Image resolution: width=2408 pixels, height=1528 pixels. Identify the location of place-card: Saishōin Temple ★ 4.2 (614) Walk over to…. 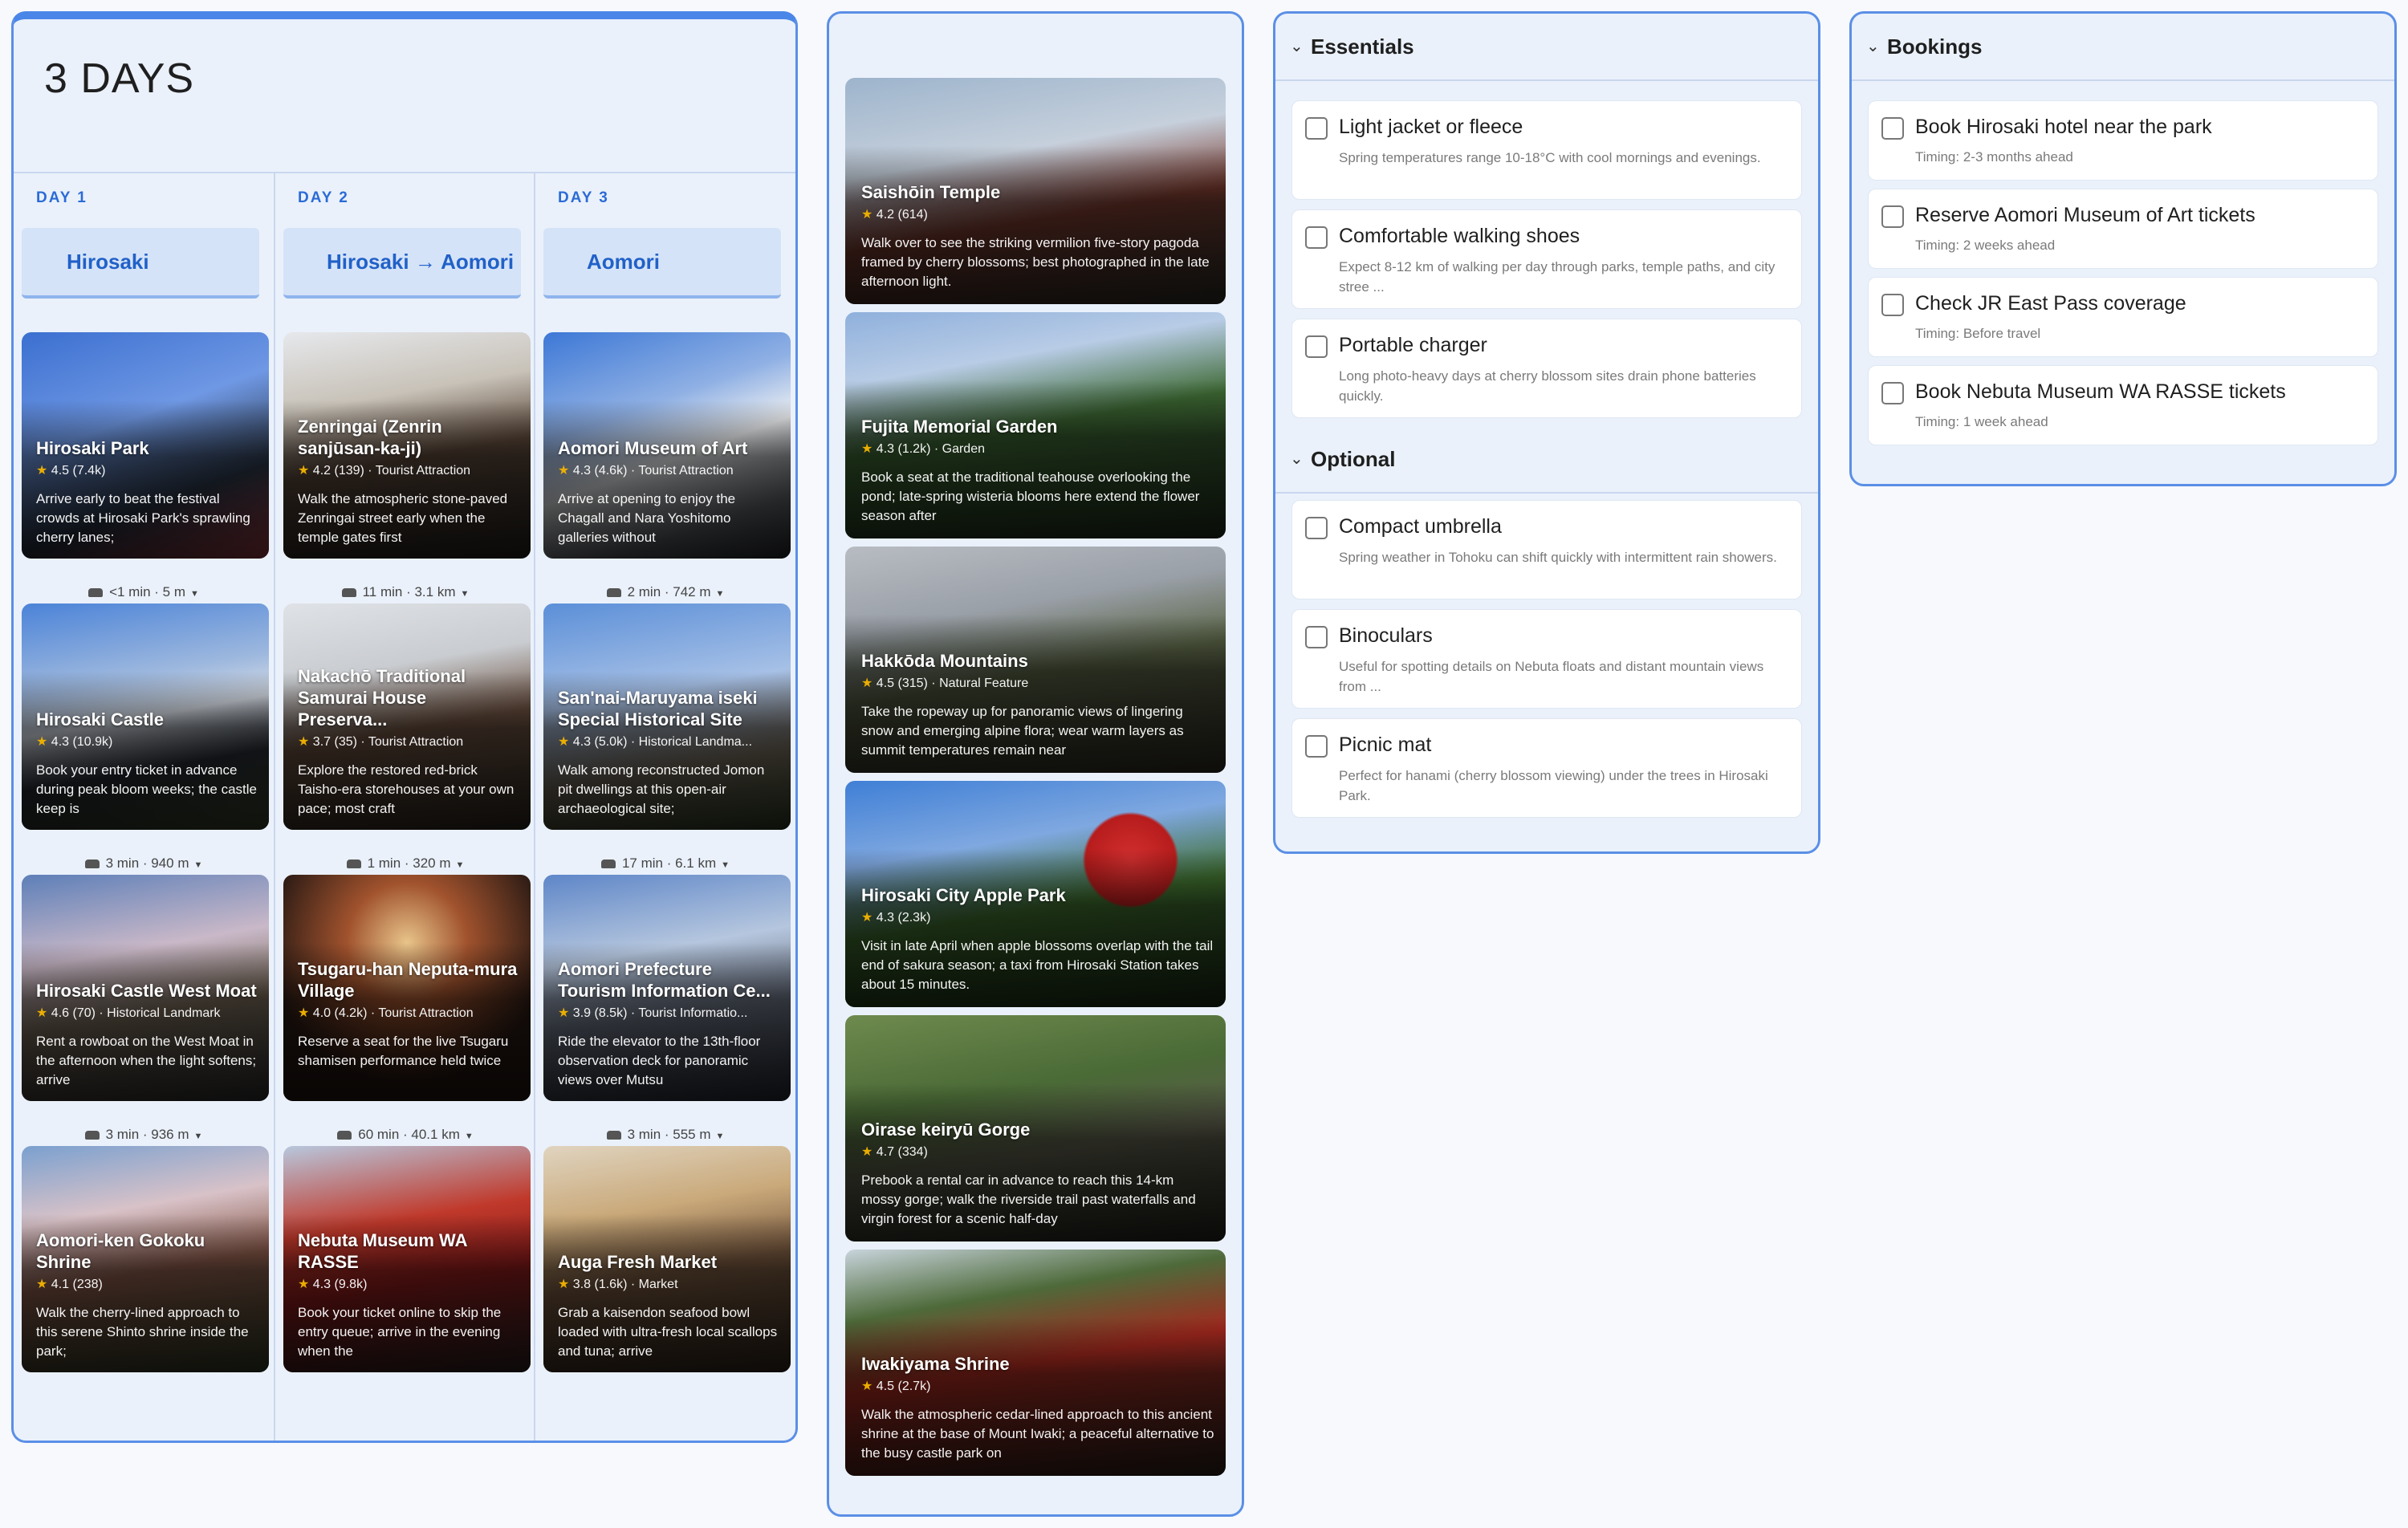
(1035, 191).